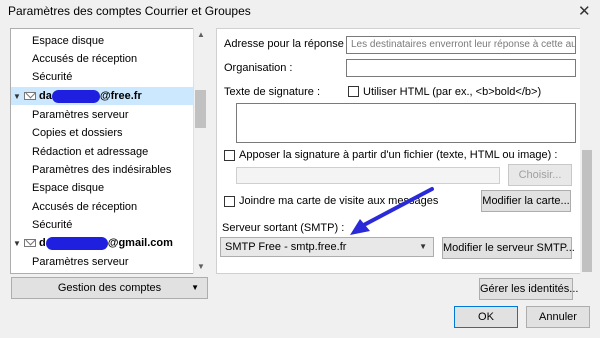  I want to click on tree-item-copies-folders: Copies et dossiers, so click(102, 133).